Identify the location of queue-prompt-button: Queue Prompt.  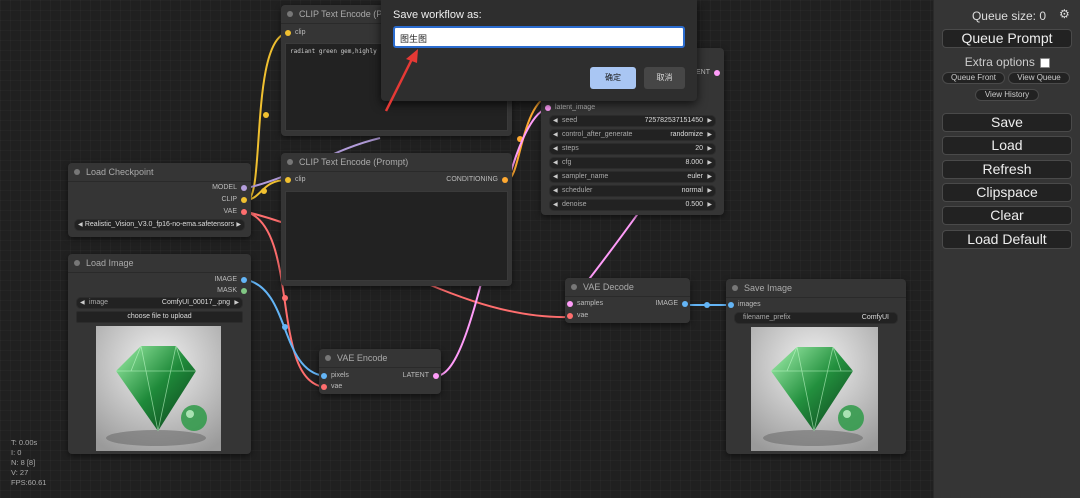
(1007, 38).